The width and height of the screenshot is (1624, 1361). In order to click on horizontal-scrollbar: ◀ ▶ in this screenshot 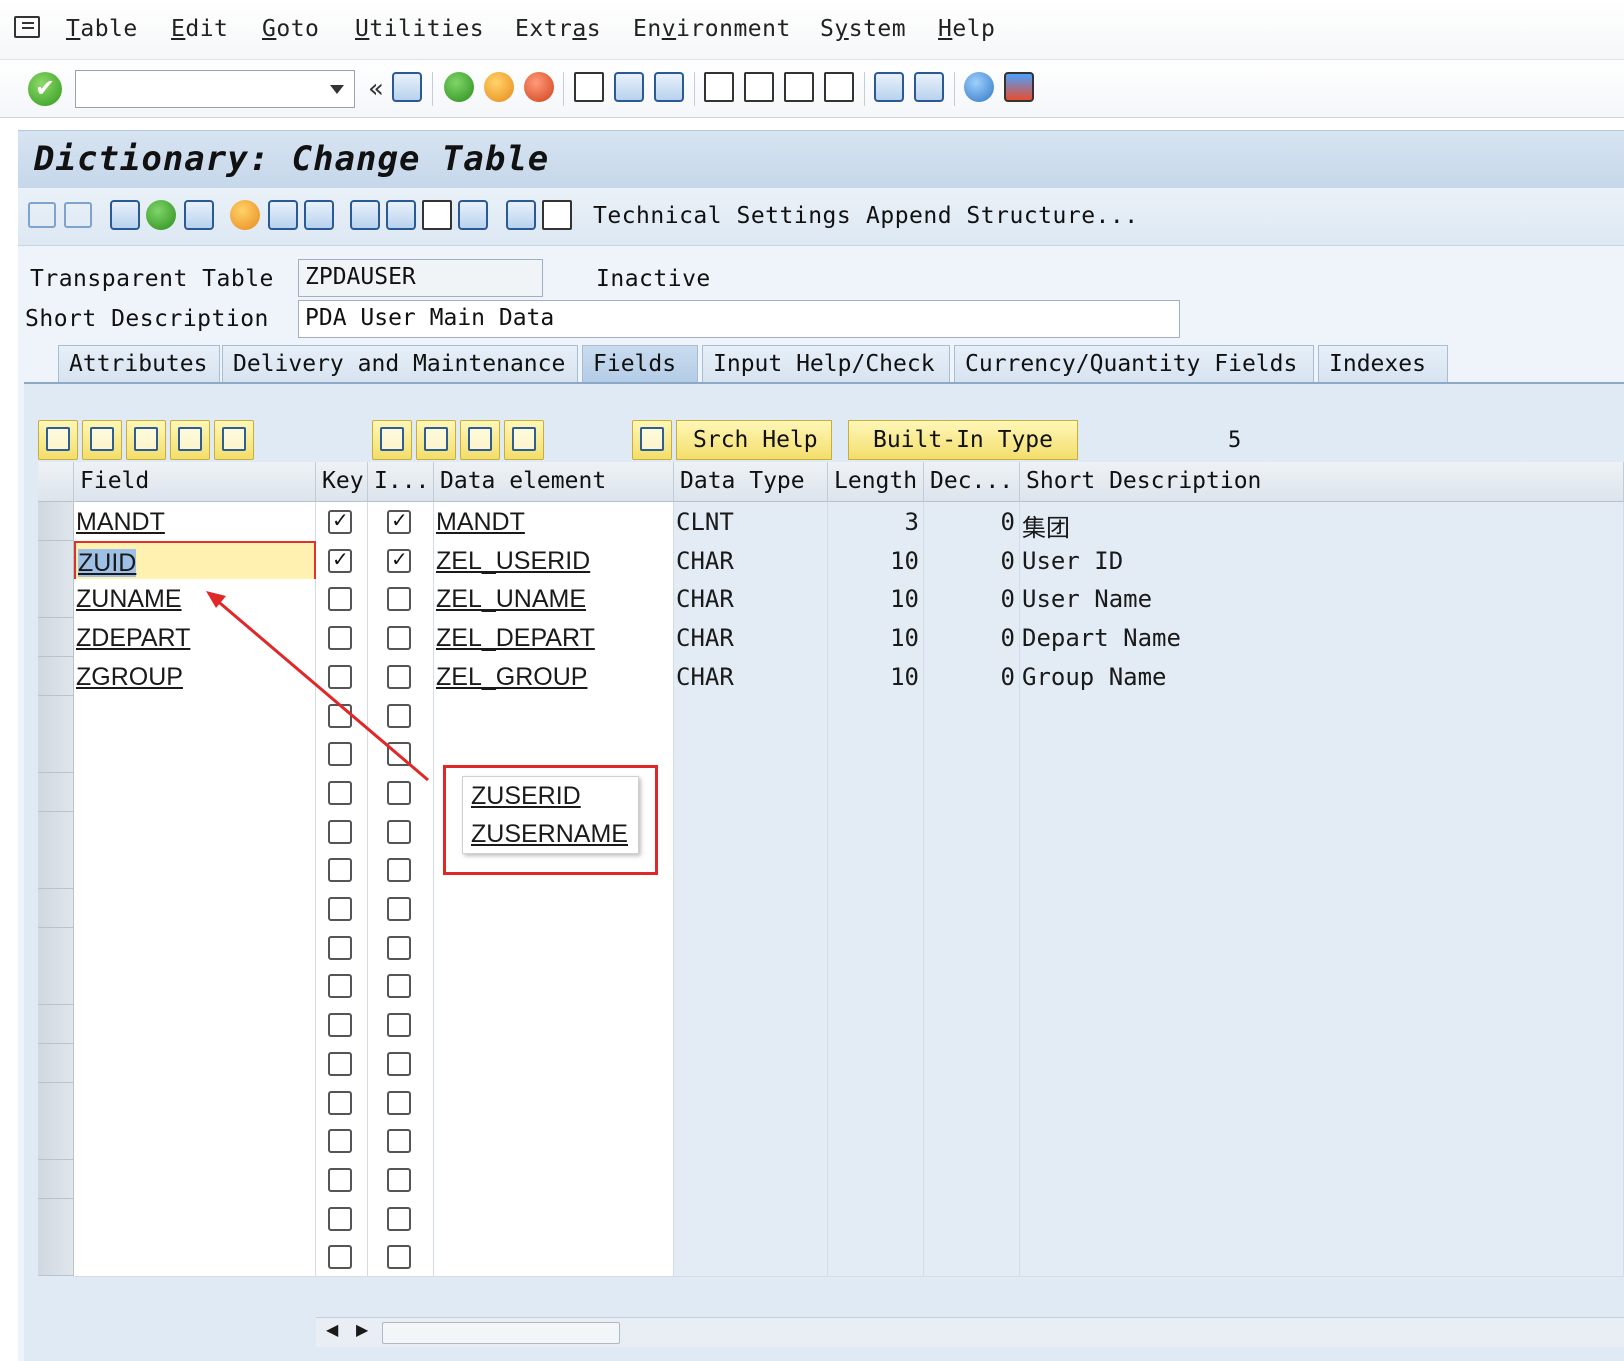, I will do `click(970, 1332)`.